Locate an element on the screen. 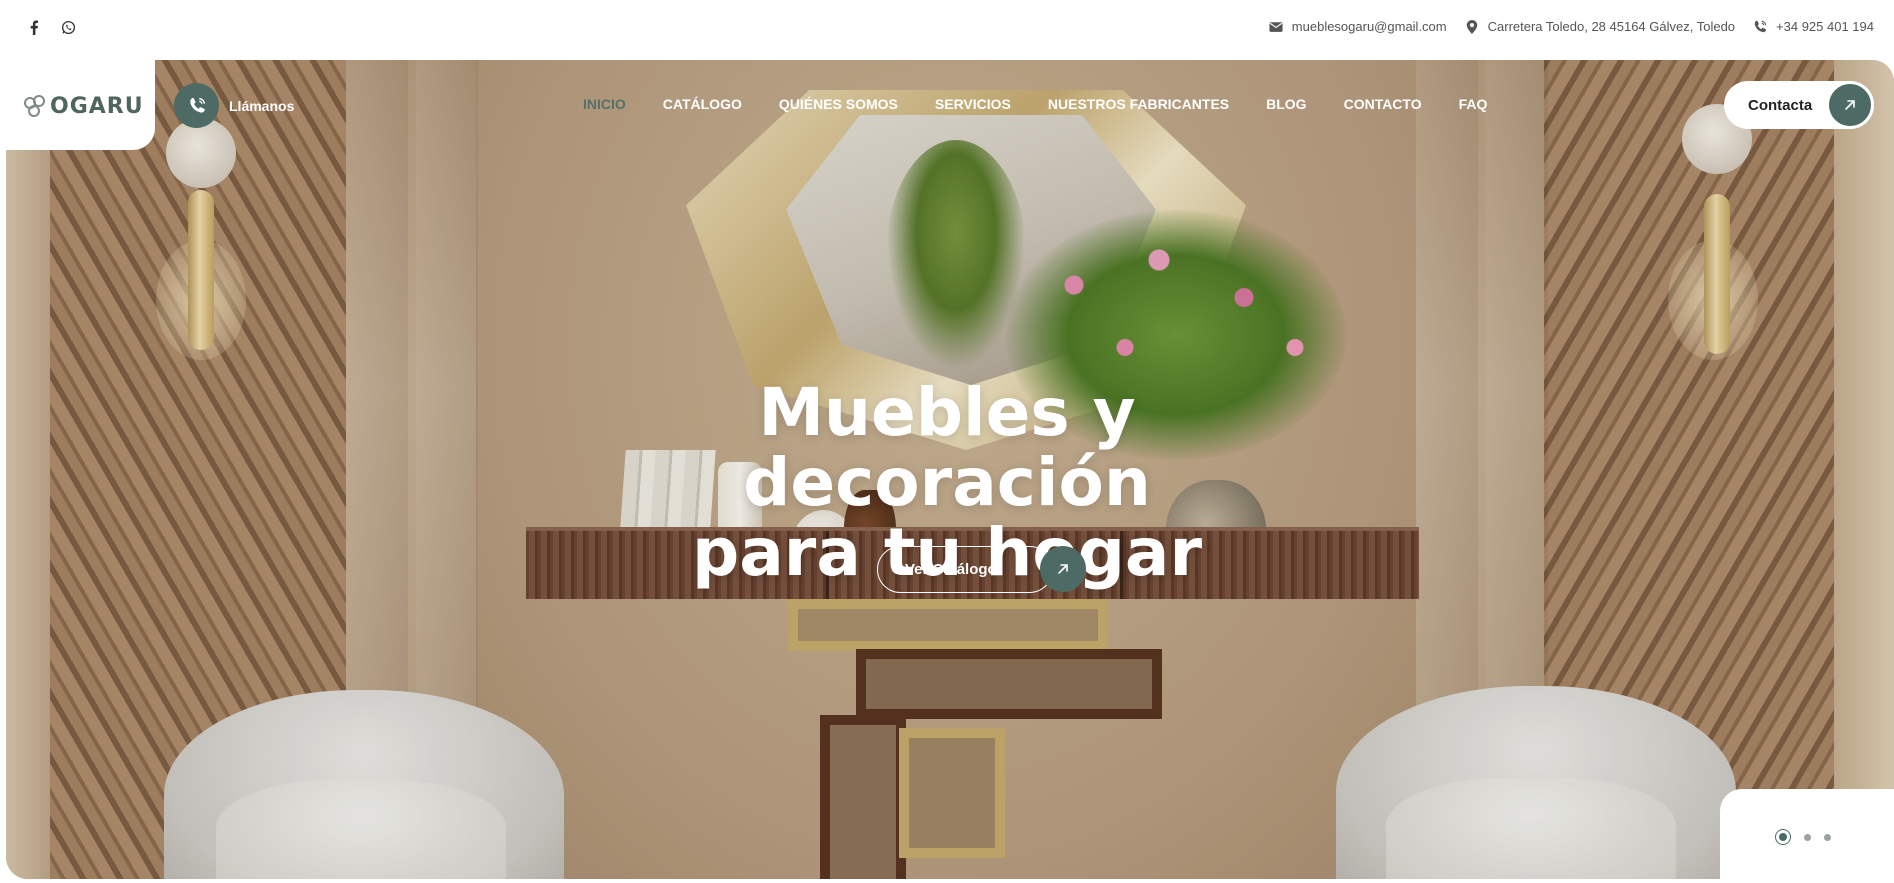  contacta-label: Contacta is located at coordinates (1780, 105).